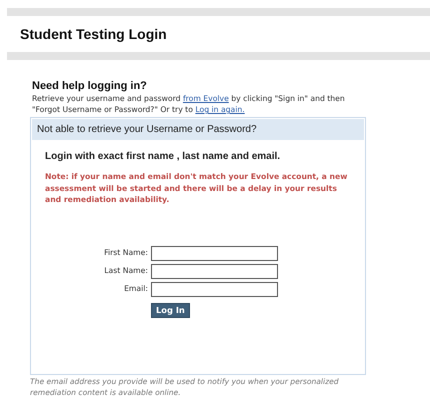 The image size is (430, 402). I want to click on page-title: Student Testing Login, so click(94, 34).